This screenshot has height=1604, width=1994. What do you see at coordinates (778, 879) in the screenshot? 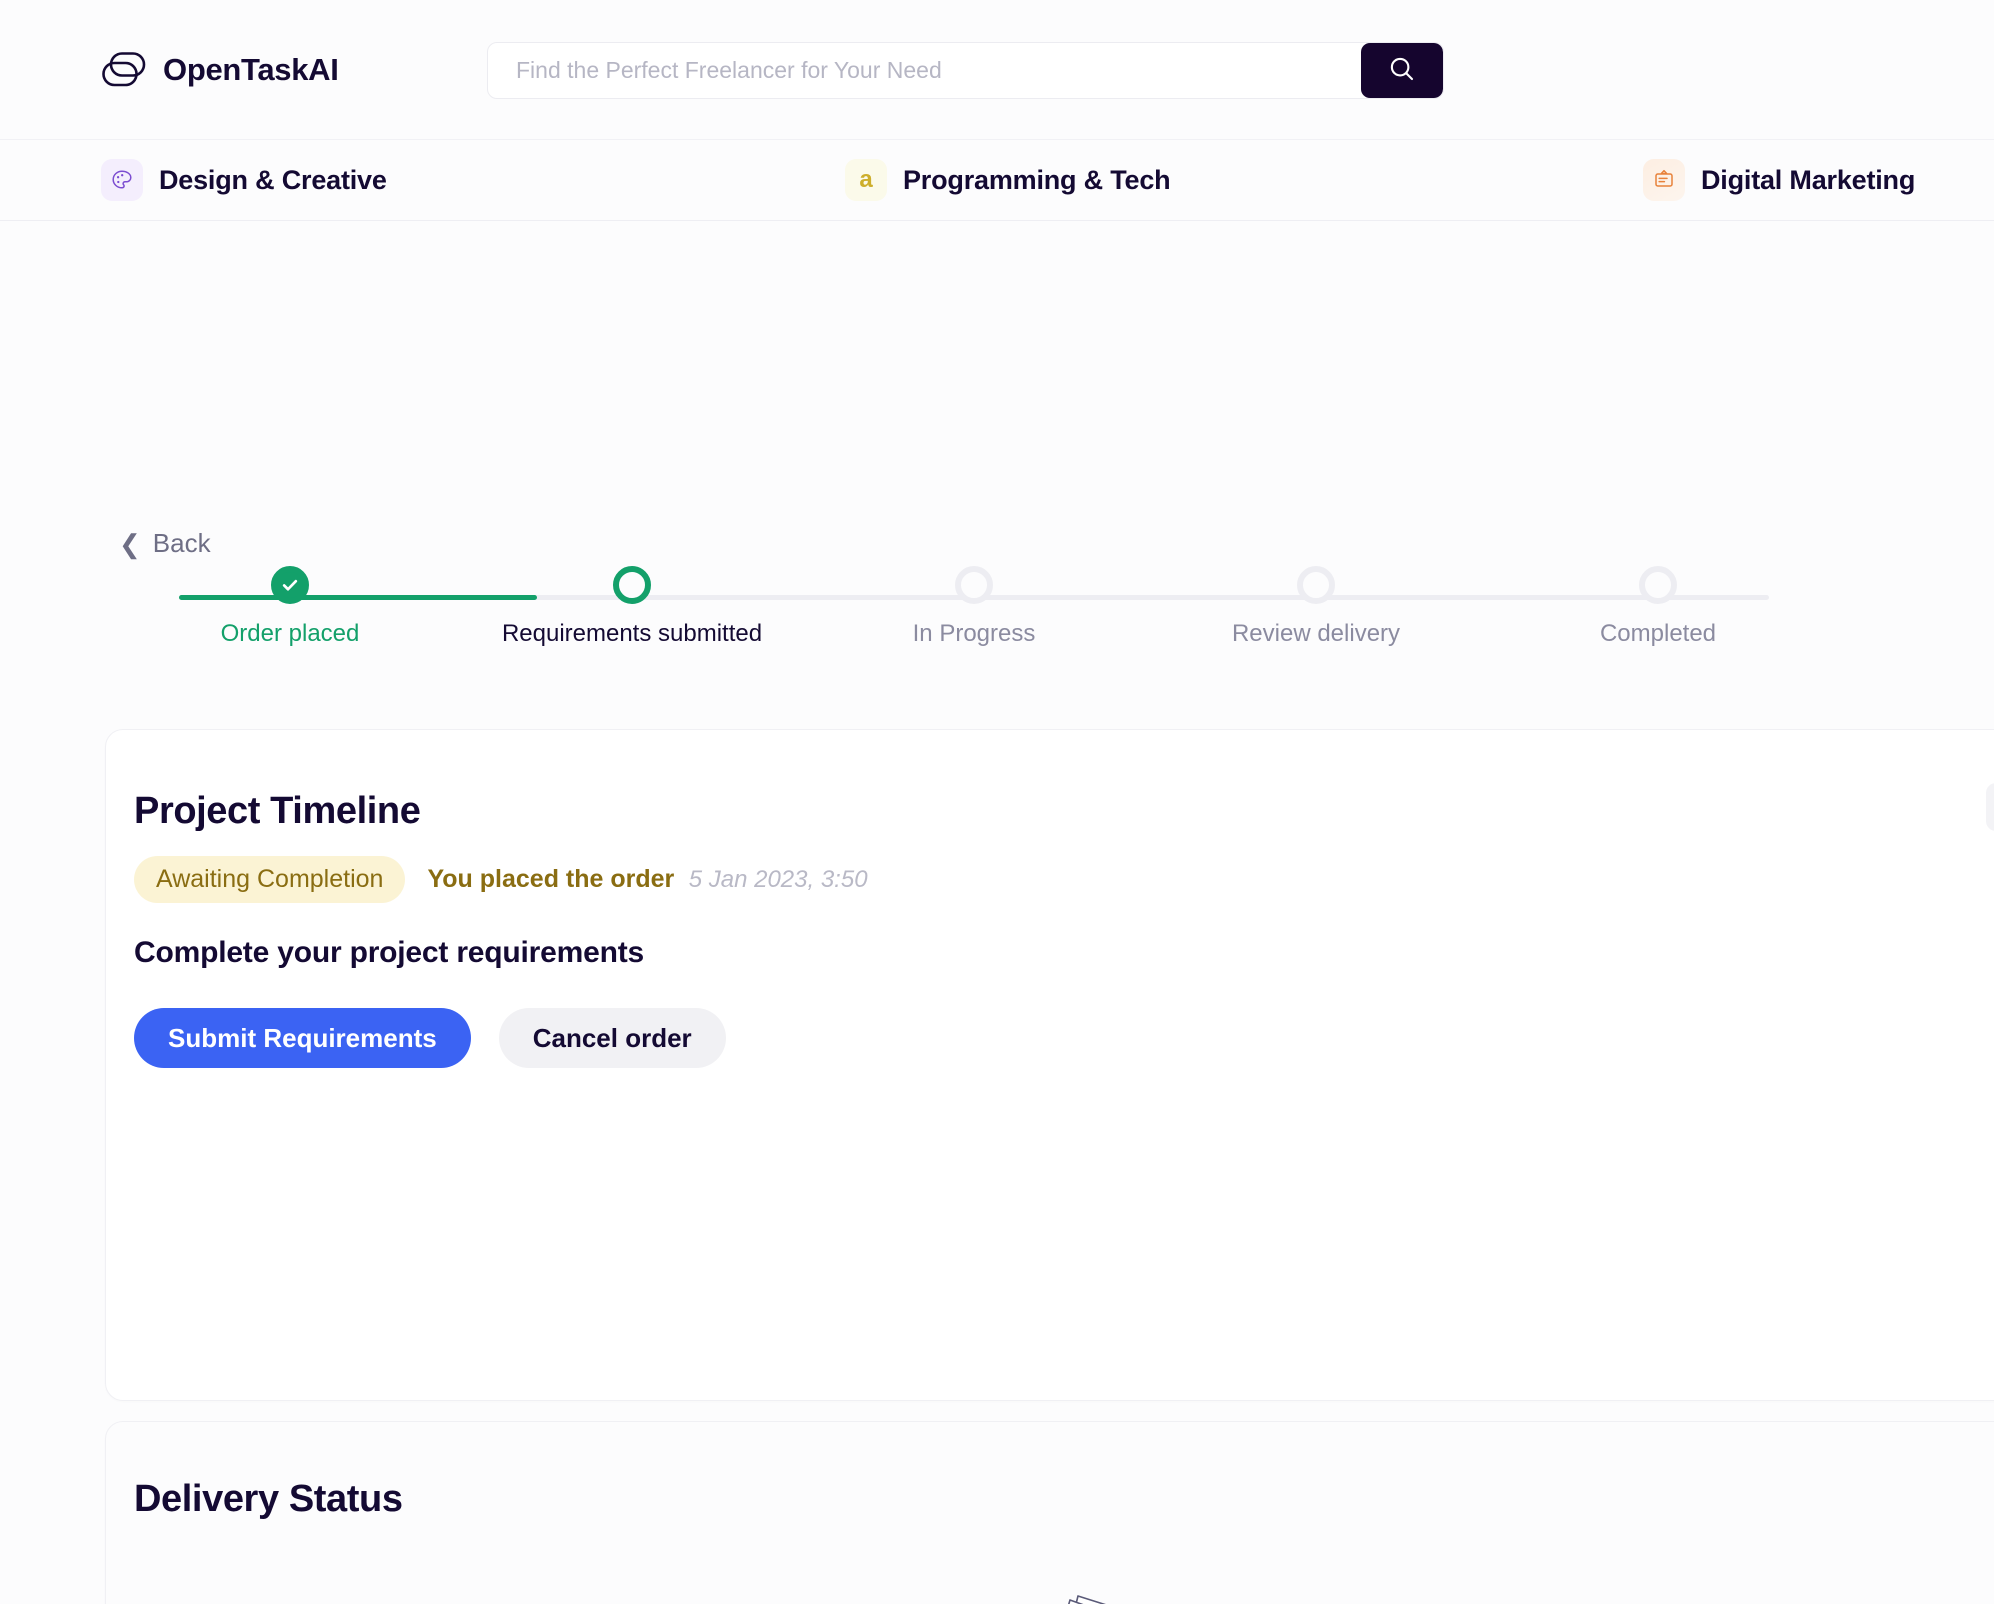
I see `event-timestamp: 5 Jan 2023, 3:50` at bounding box center [778, 879].